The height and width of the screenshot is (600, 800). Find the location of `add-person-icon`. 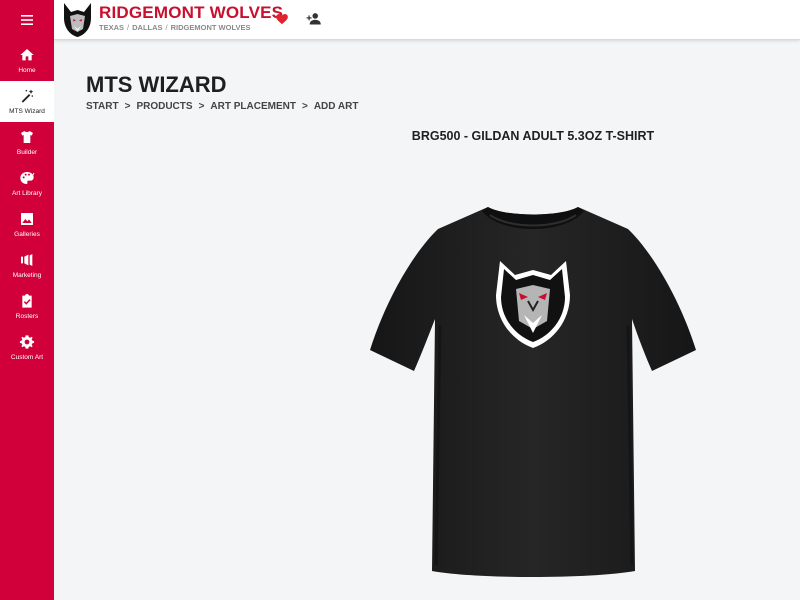

add-person-icon is located at coordinates (314, 19).